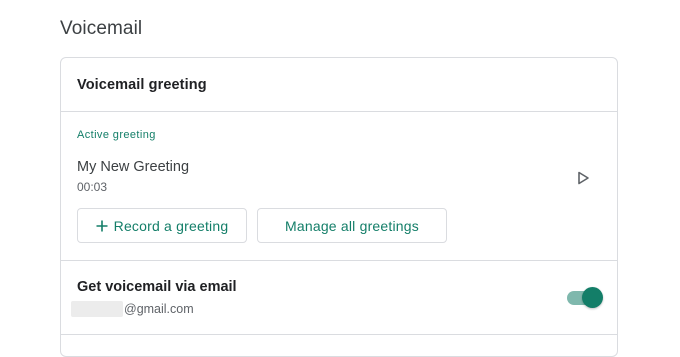 Image resolution: width=680 pixels, height=357 pixels. Describe the element at coordinates (92, 187) in the screenshot. I see `greeting-duration: 00:03` at that location.